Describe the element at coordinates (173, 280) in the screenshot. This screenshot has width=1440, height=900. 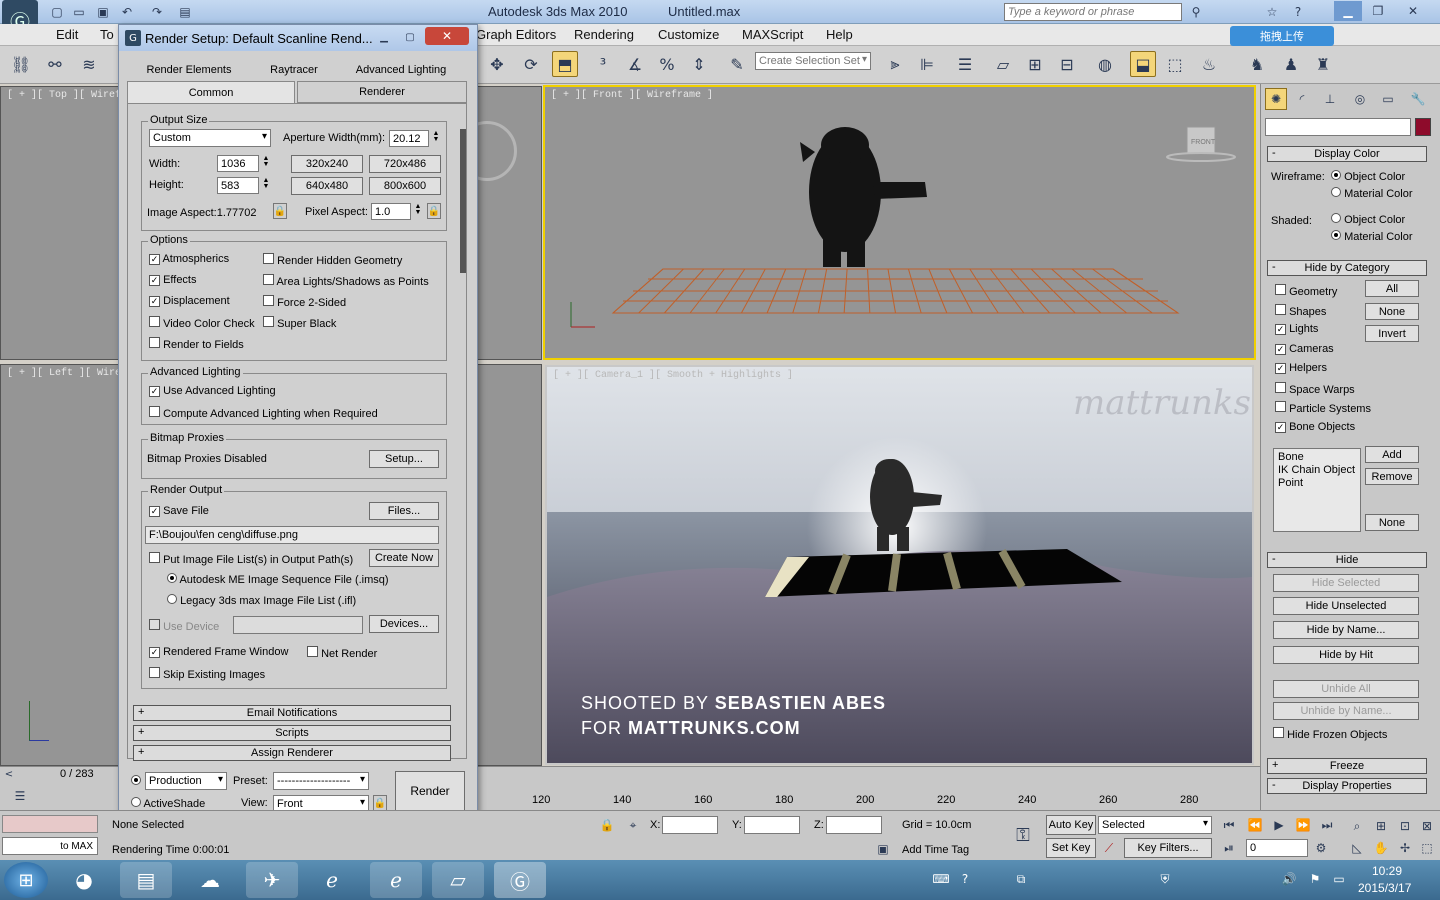
I see `option-checkbox: ✓ Effects` at that location.